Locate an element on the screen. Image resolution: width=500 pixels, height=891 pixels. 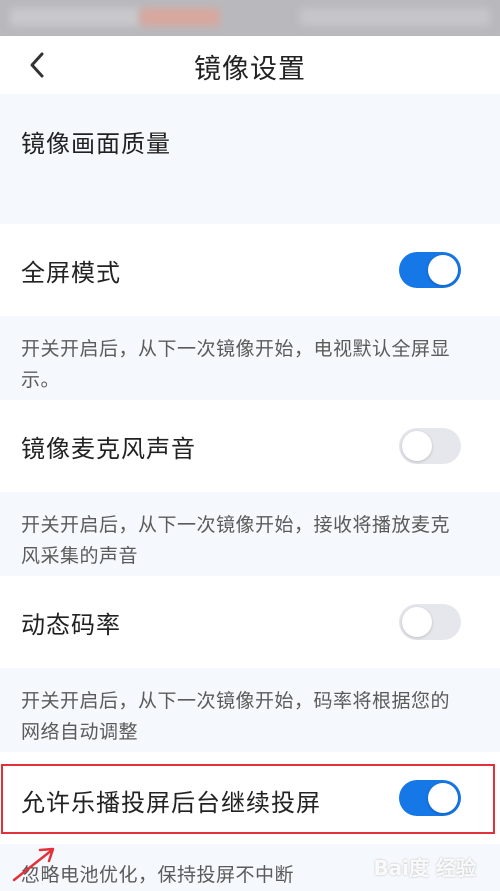
background-cast-toggle is located at coordinates (430, 798).